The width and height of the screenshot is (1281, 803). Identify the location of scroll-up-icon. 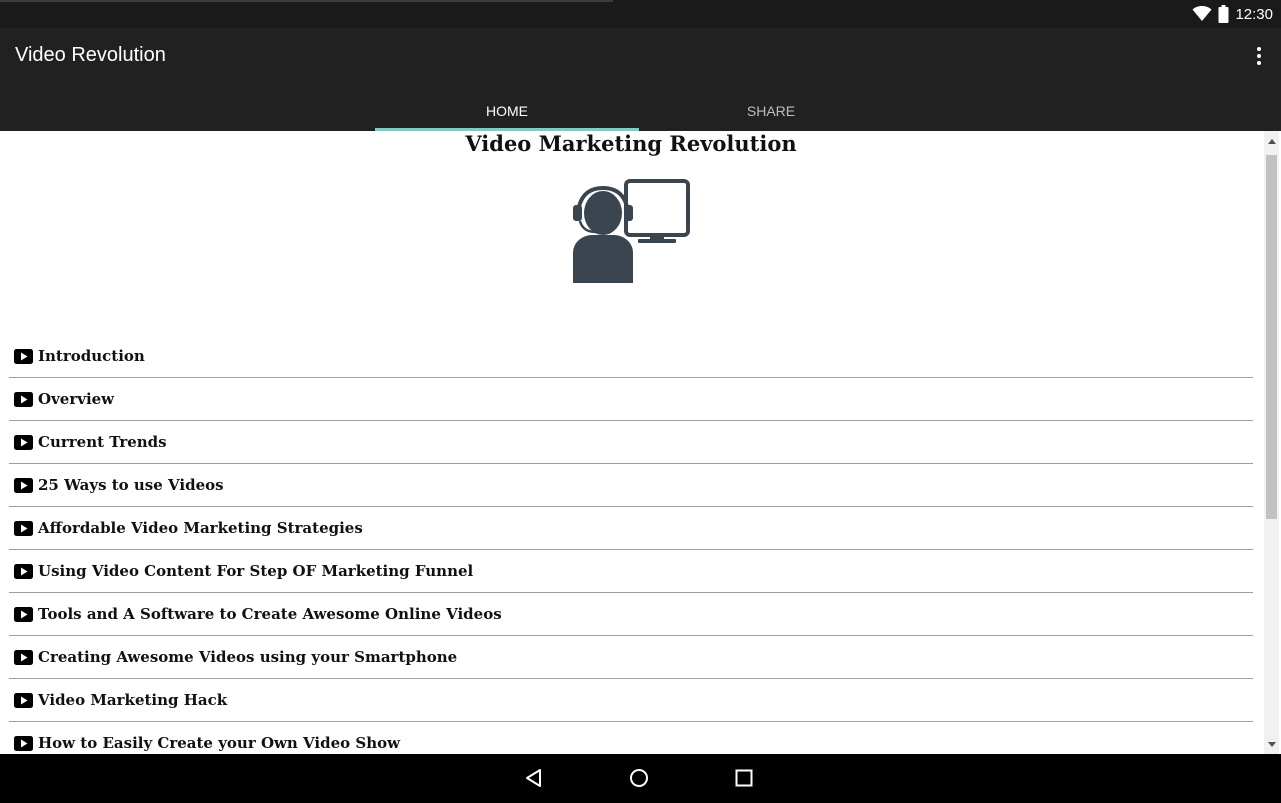
(1271, 141).